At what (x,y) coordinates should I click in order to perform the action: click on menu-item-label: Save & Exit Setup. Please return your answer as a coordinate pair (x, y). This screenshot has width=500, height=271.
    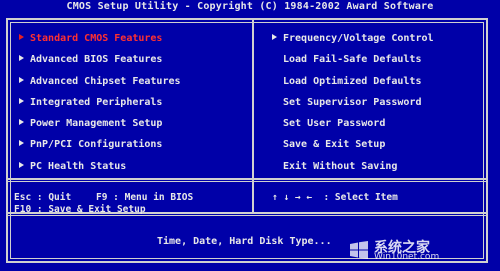
    Looking at the image, I should click on (334, 145).